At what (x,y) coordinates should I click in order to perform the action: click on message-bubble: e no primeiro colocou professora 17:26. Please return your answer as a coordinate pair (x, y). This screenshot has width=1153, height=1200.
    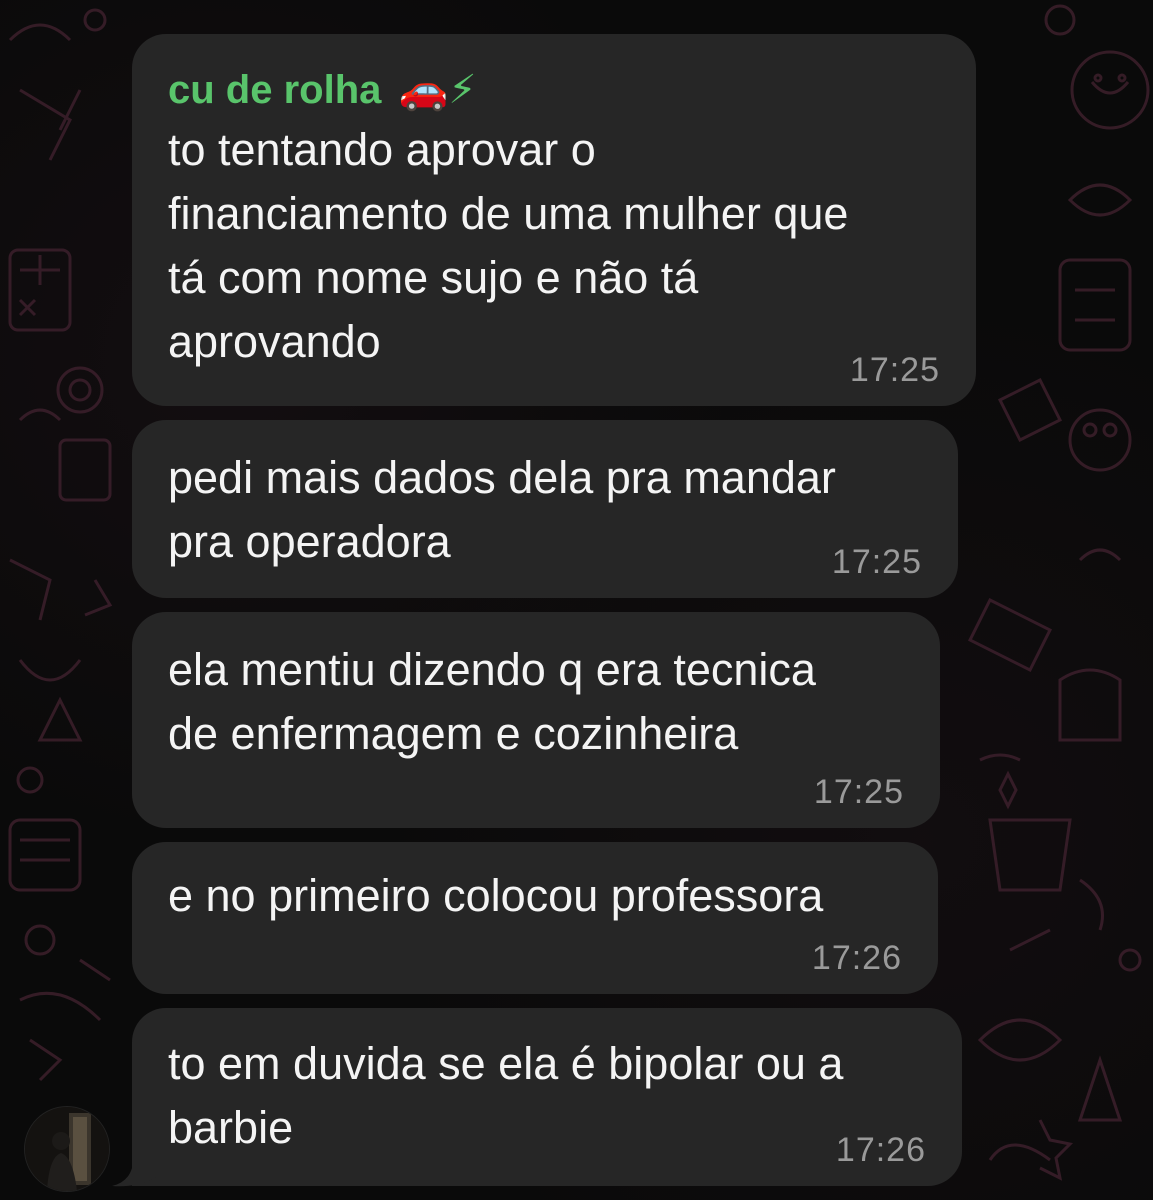
    Looking at the image, I should click on (535, 918).